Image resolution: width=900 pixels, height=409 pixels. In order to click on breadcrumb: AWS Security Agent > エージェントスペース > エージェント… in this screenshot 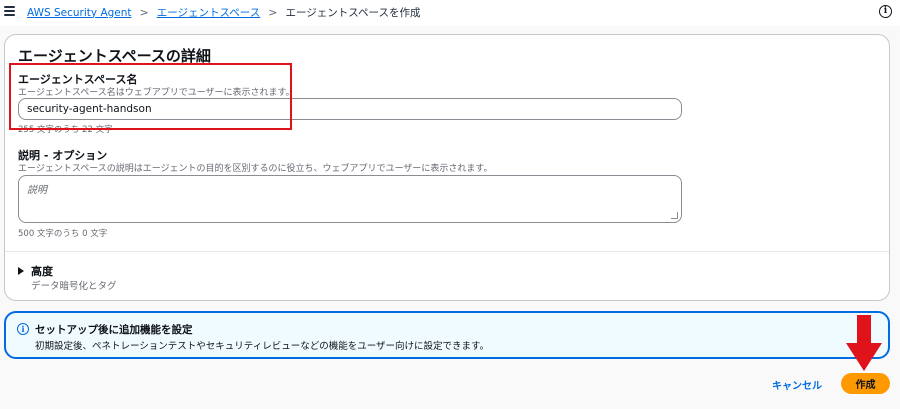, I will do `click(224, 12)`.